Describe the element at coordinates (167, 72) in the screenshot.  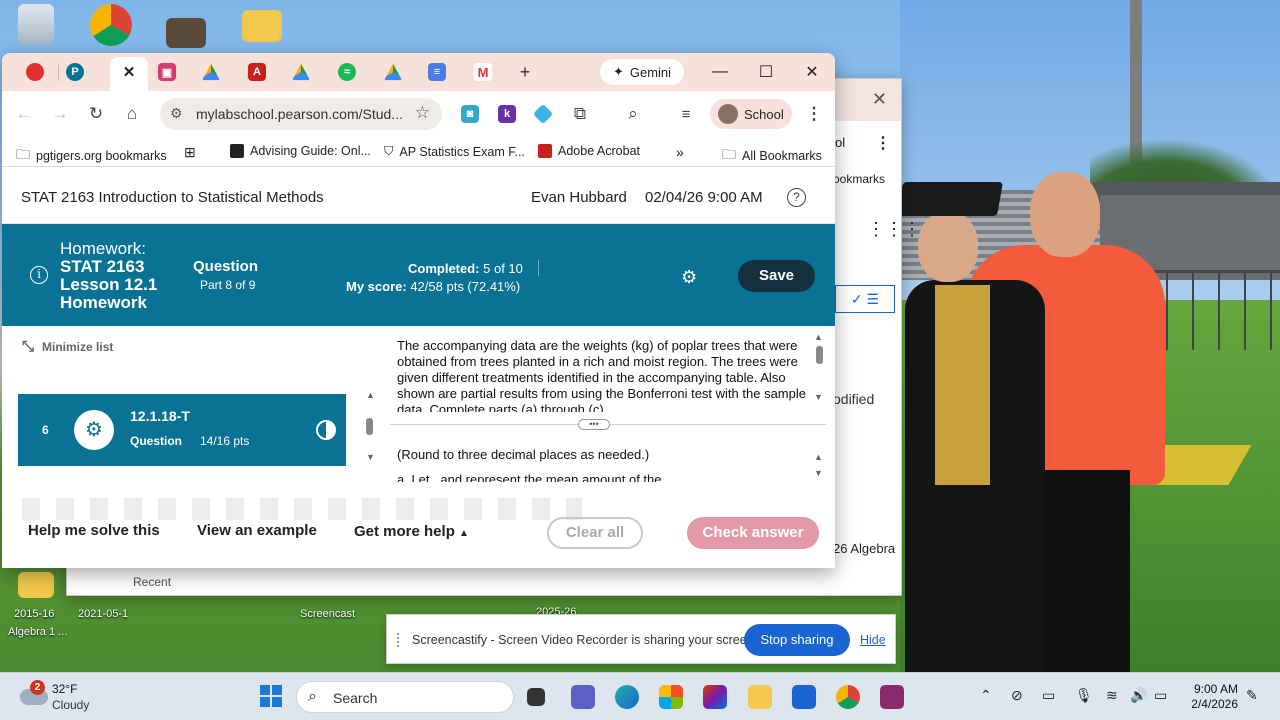
I see `tab-profile-icon: ▣` at that location.